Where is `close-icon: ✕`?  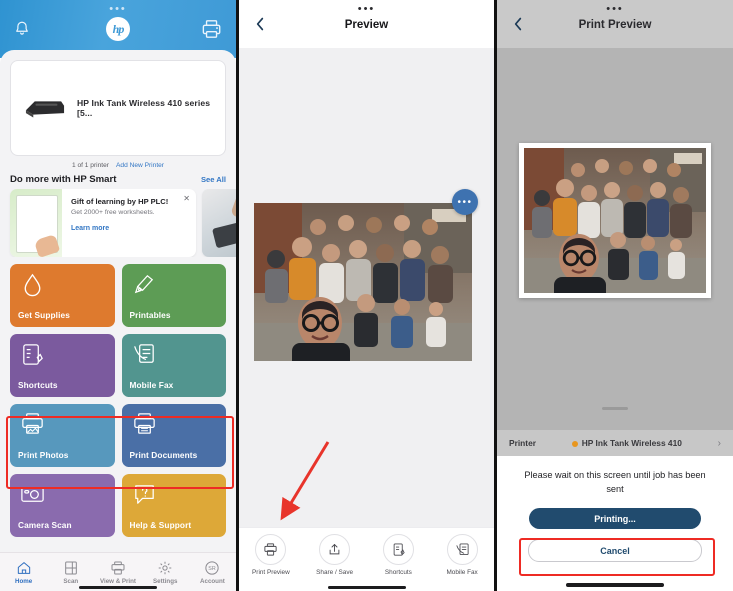
close-icon: ✕ is located at coordinates (186, 198).